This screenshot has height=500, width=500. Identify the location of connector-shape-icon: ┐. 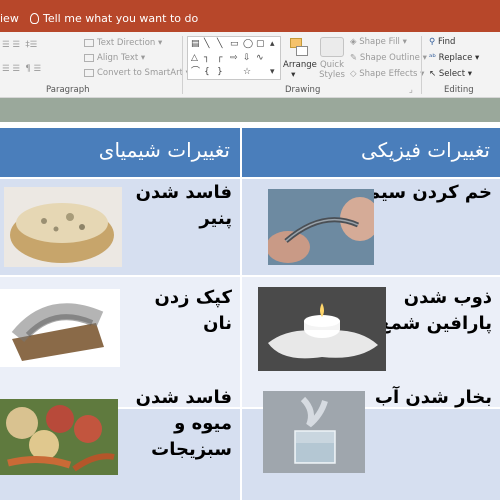
(207, 58).